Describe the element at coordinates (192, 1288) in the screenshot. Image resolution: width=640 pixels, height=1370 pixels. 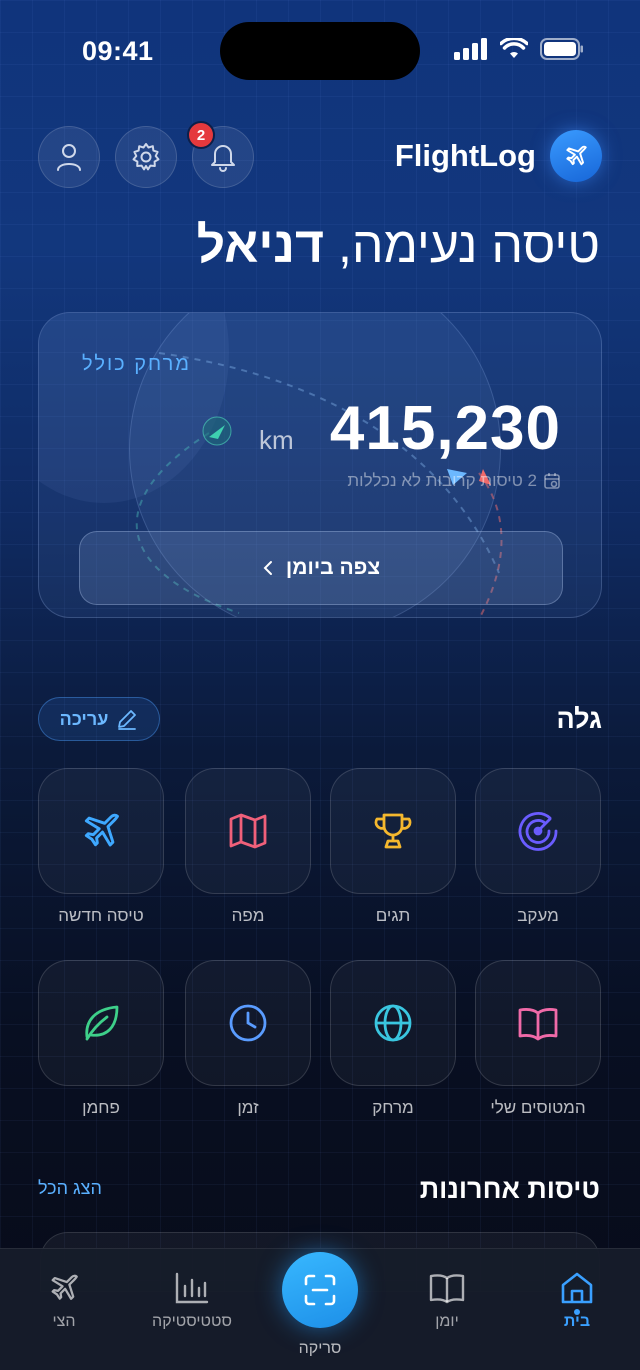
I see `bar-chart-icon` at that location.